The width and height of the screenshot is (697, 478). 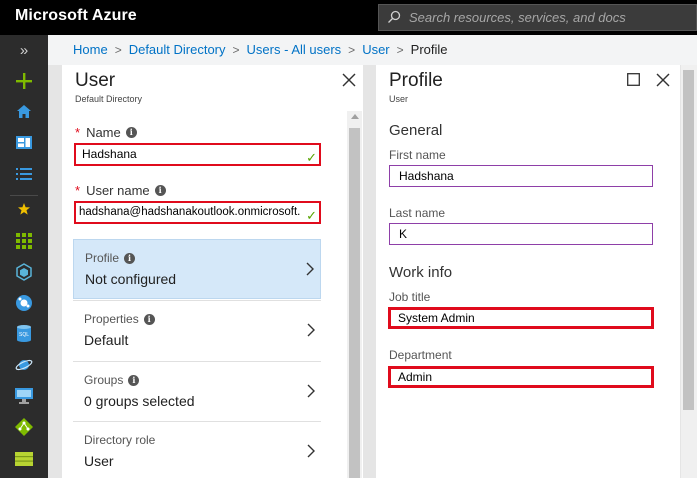 I want to click on load-balancers-button, so click(x=24, y=426).